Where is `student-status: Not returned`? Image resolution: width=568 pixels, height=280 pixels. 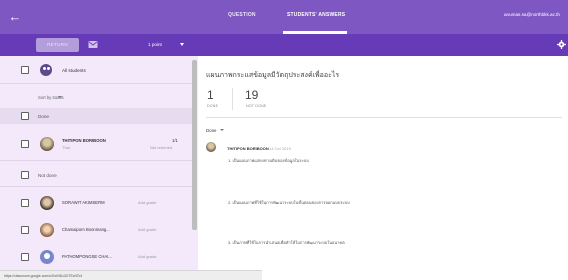
student-status: Not returned is located at coordinates (161, 147).